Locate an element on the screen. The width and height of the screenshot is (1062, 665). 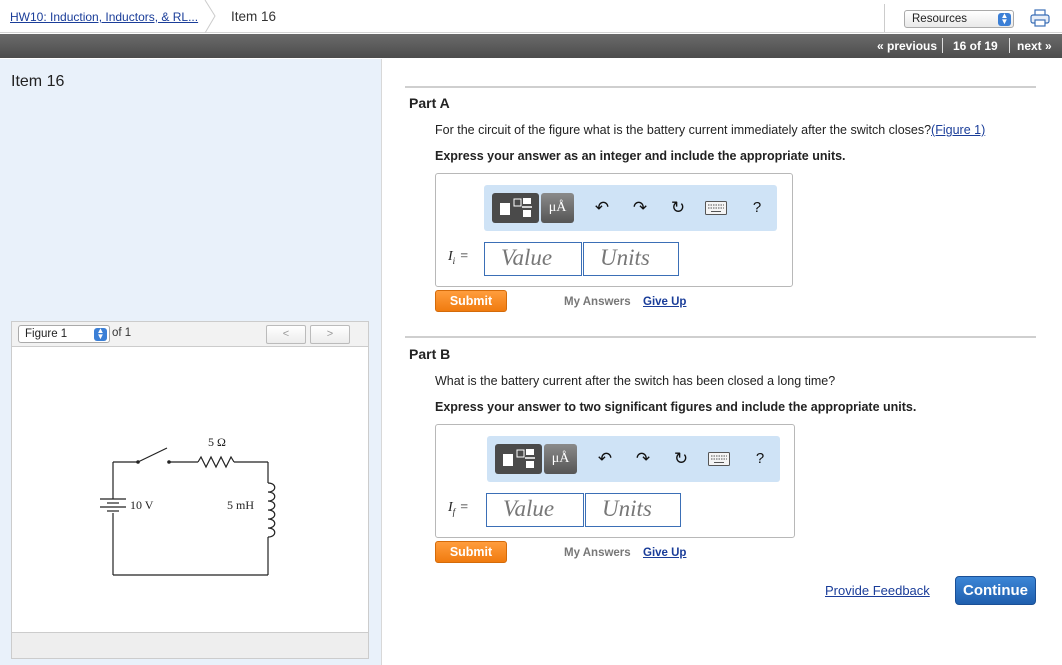
inductor-icon is located at coordinates (271, 510).